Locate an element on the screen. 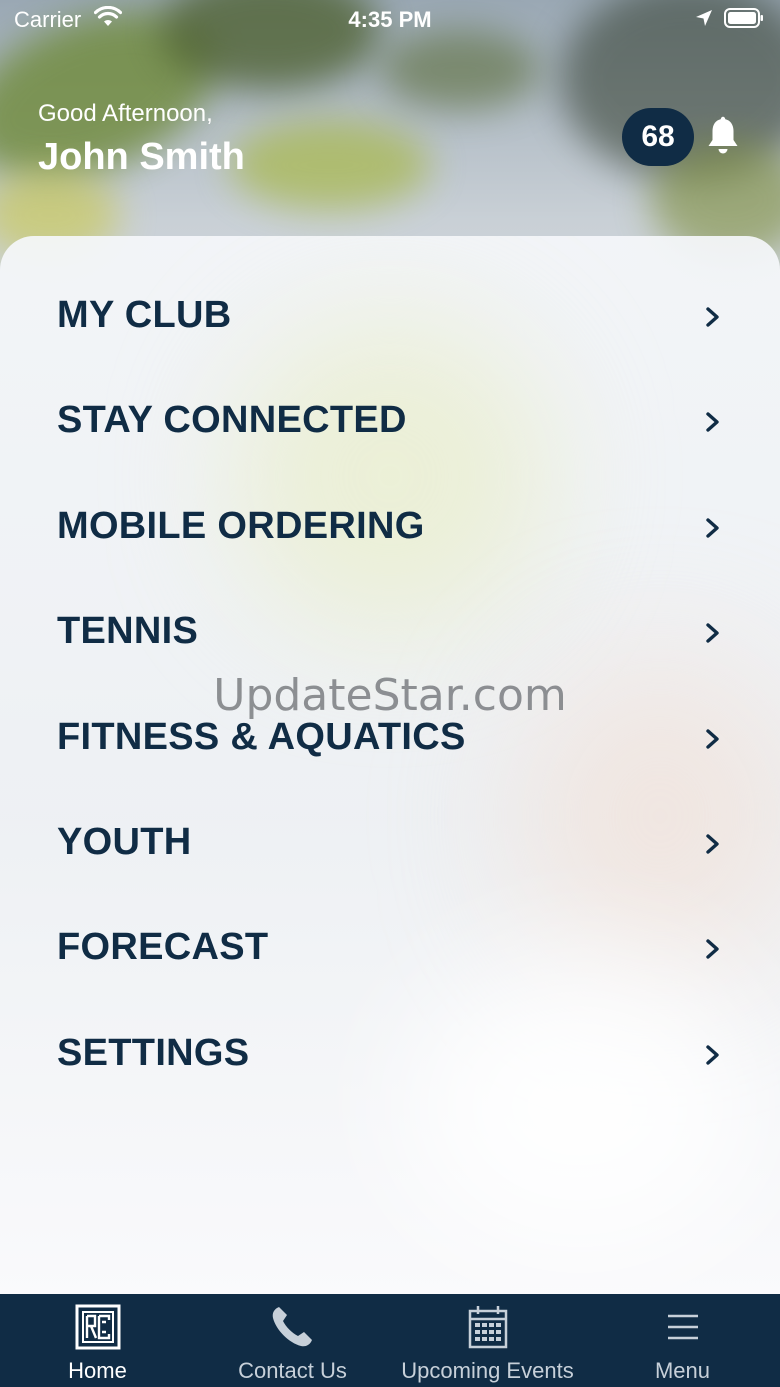 This screenshot has height=1387, width=780. tab-menu: Menu is located at coordinates (682, 1340).